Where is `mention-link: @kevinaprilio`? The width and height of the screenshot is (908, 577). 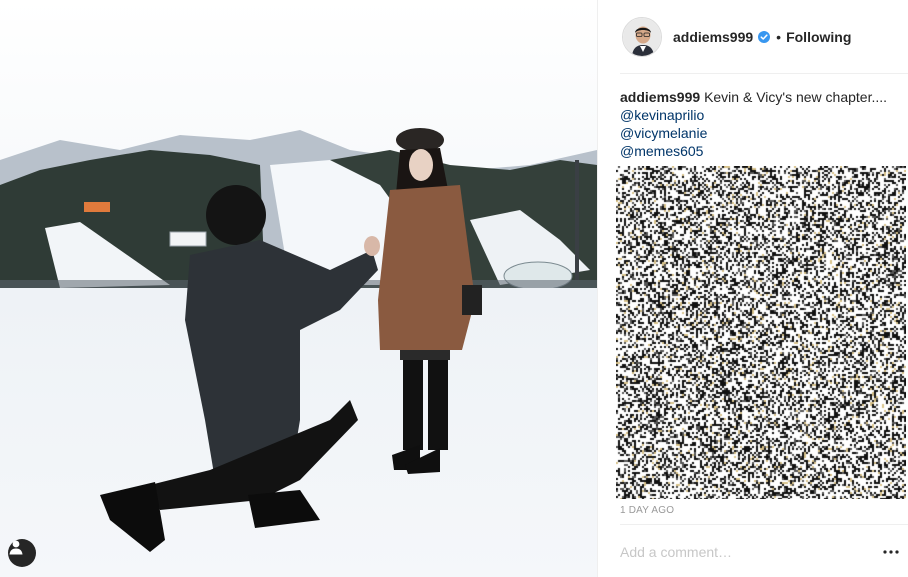
mention-link: @kevinaprilio is located at coordinates (755, 115).